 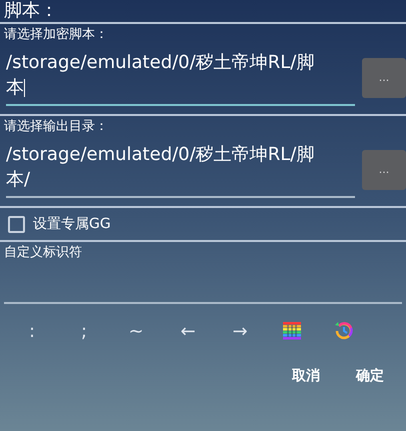 What do you see at coordinates (32, 331) in the screenshot?
I see `symbol-key: :` at bounding box center [32, 331].